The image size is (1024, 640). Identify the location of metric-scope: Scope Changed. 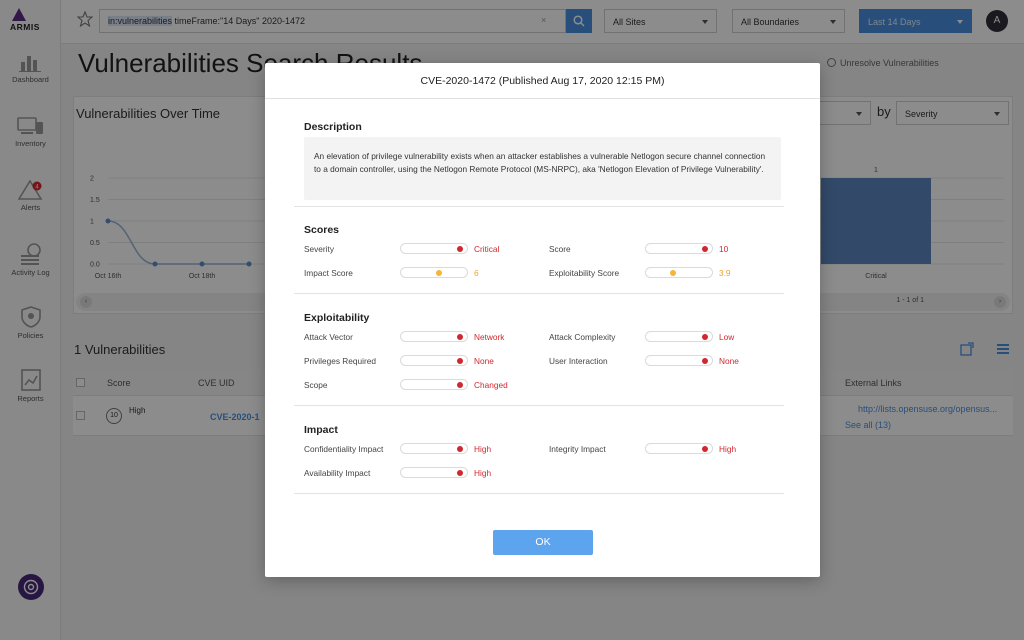
(424, 385).